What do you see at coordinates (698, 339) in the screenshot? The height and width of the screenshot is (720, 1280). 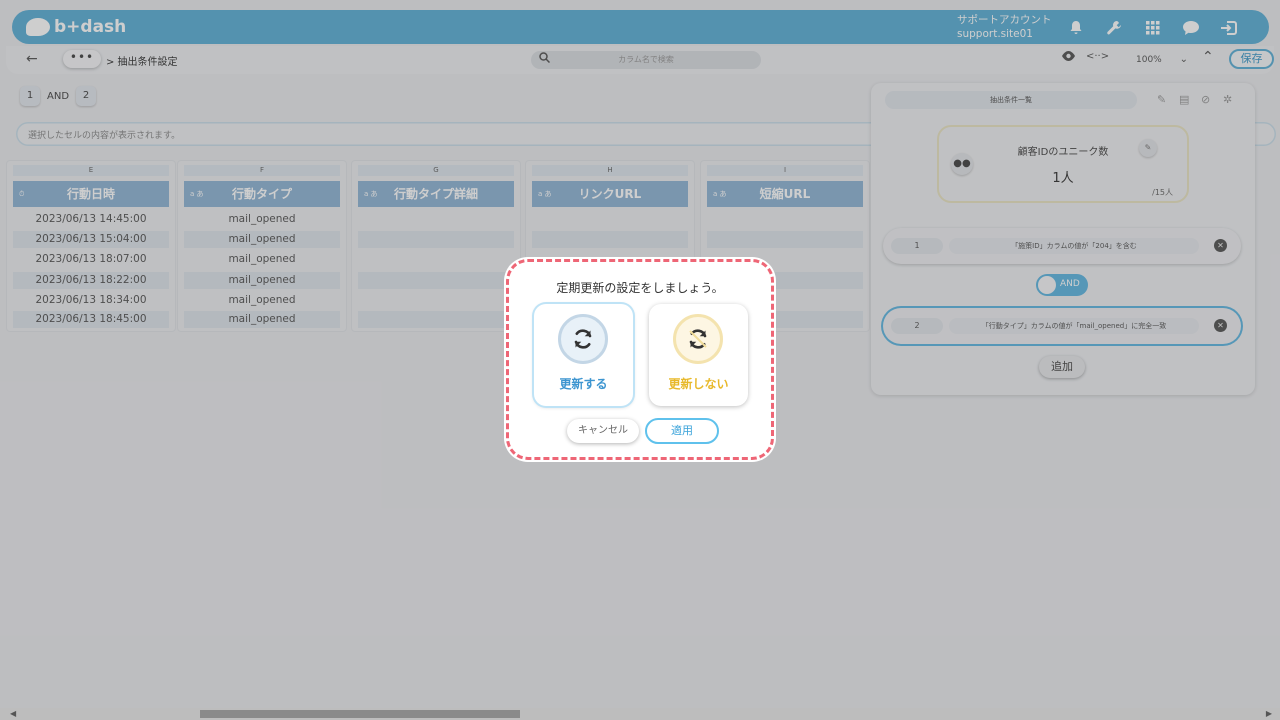 I see `no-refresh-icon` at bounding box center [698, 339].